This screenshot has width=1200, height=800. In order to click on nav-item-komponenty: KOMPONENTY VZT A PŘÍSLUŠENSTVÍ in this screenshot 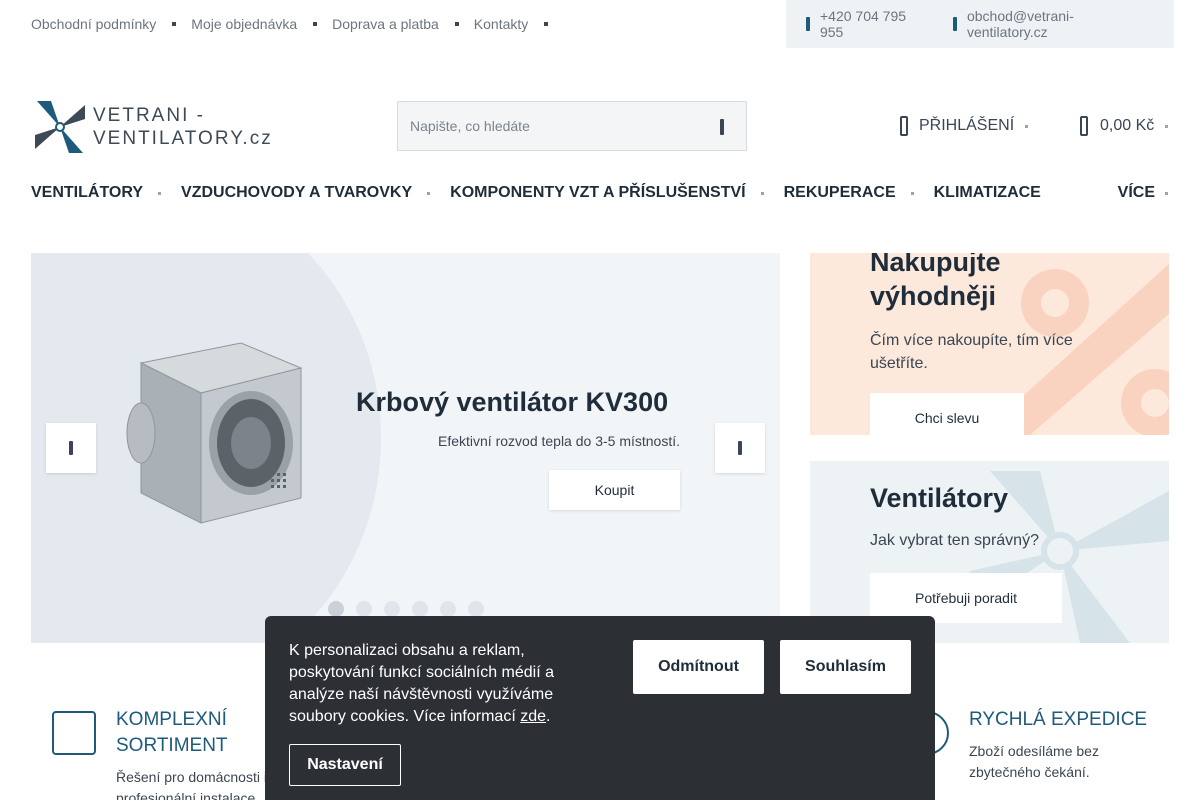, I will do `click(616, 193)`.